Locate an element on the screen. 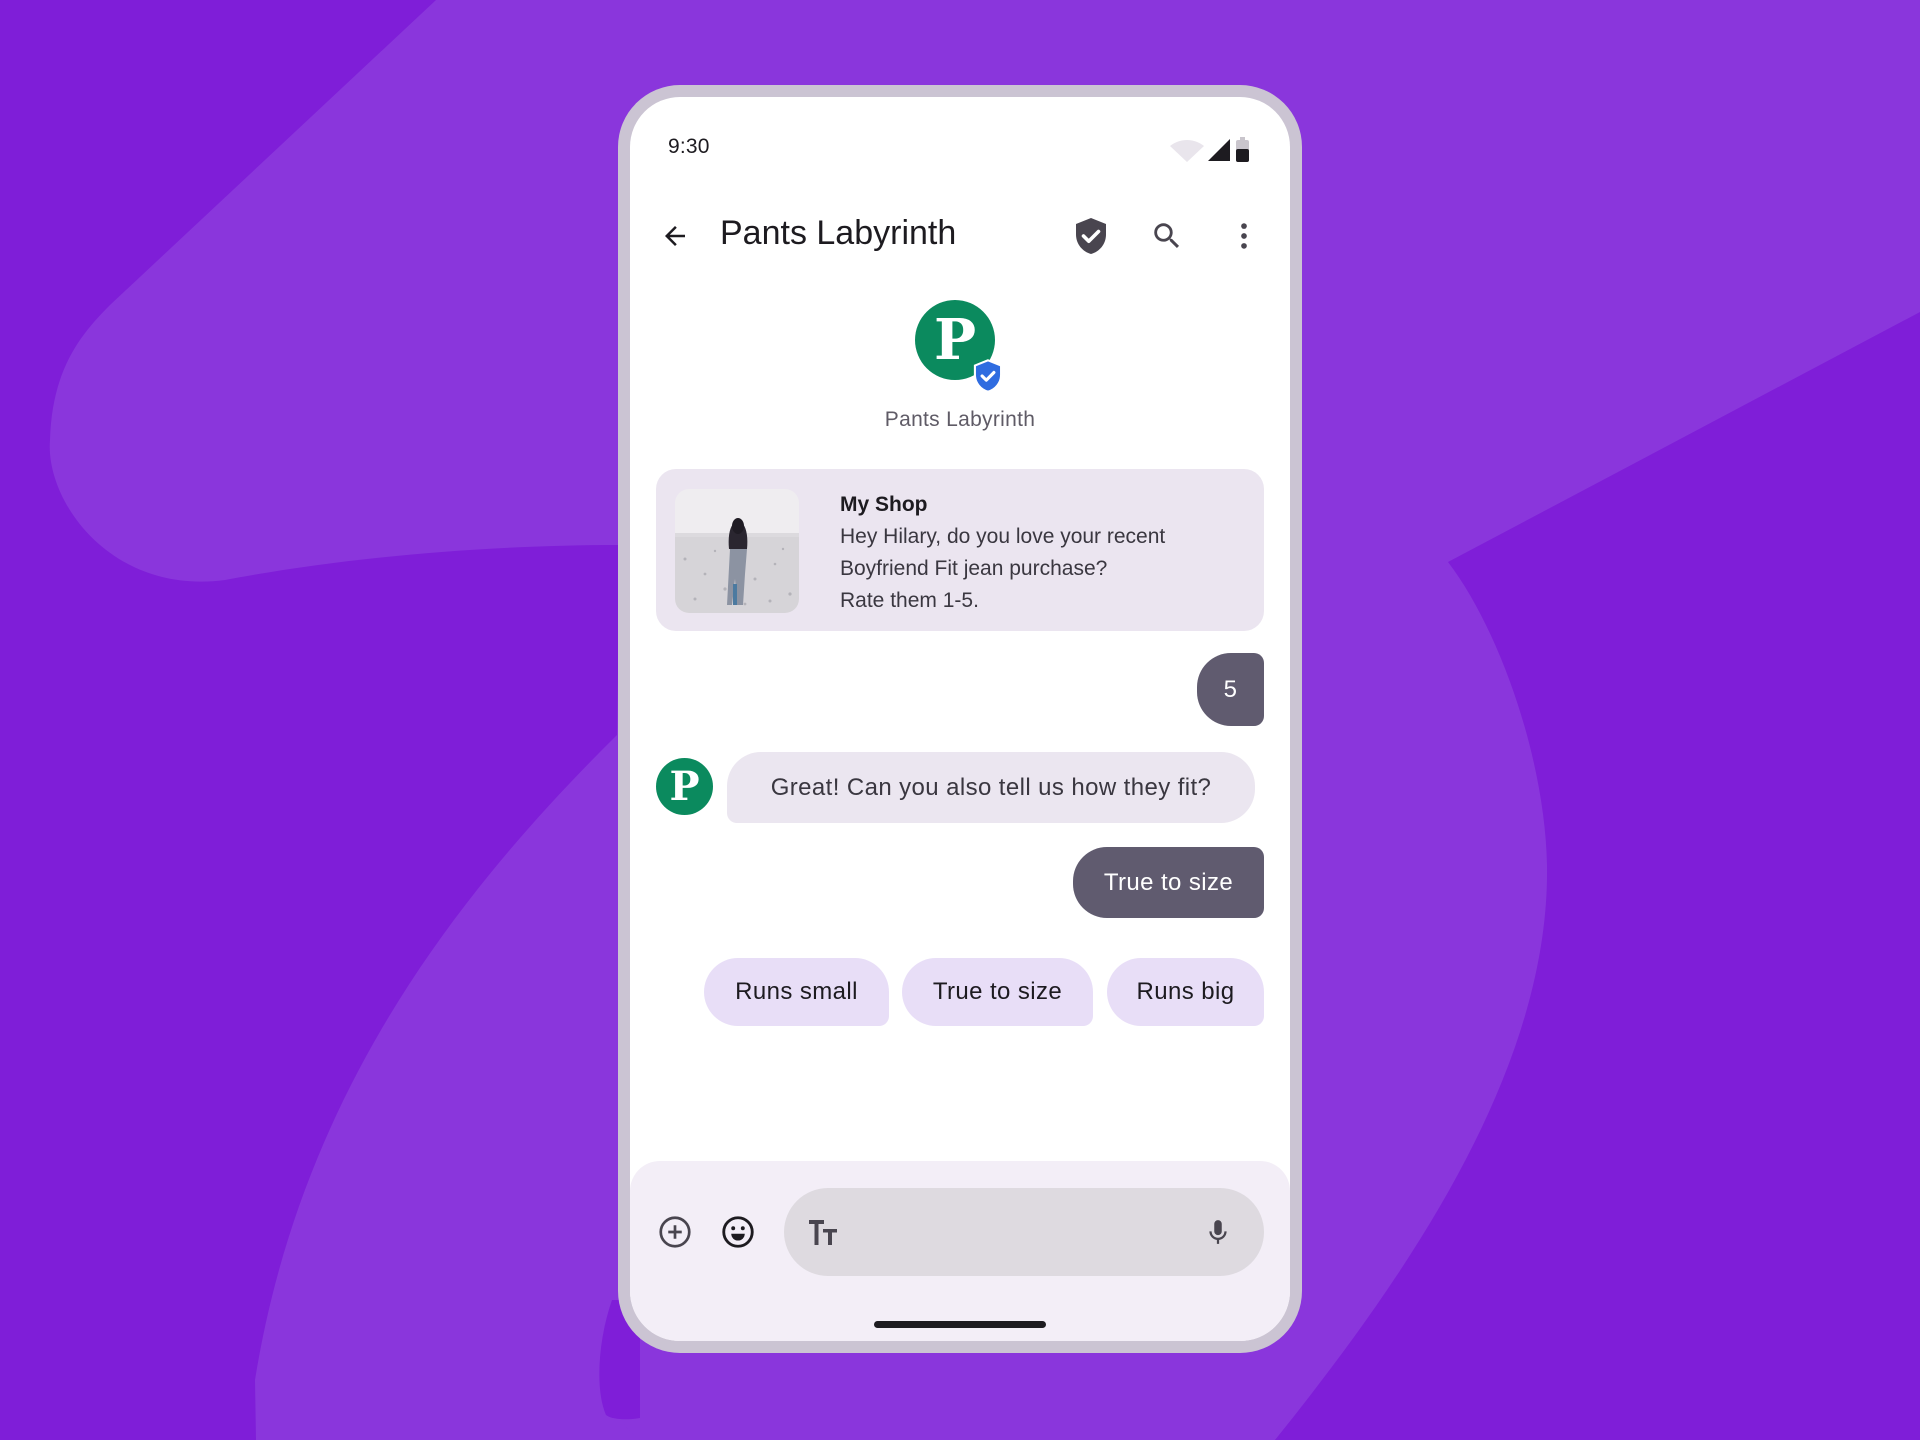 This screenshot has width=1920, height=1440. outgoing-message-bubble: 5 is located at coordinates (1230, 689).